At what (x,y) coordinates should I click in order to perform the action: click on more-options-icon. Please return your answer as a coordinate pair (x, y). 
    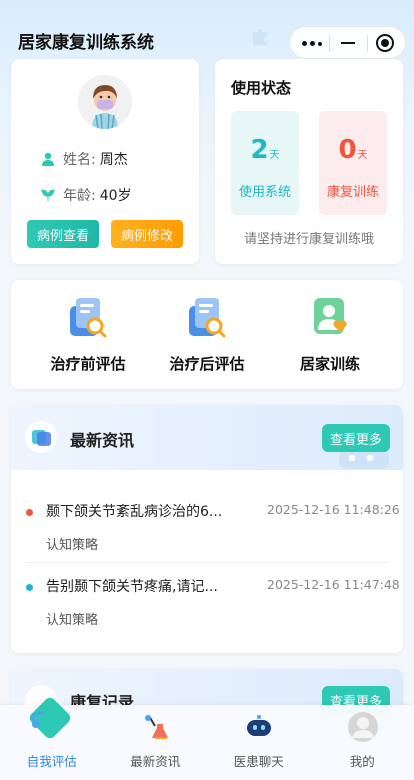
    Looking at the image, I should click on (314, 43).